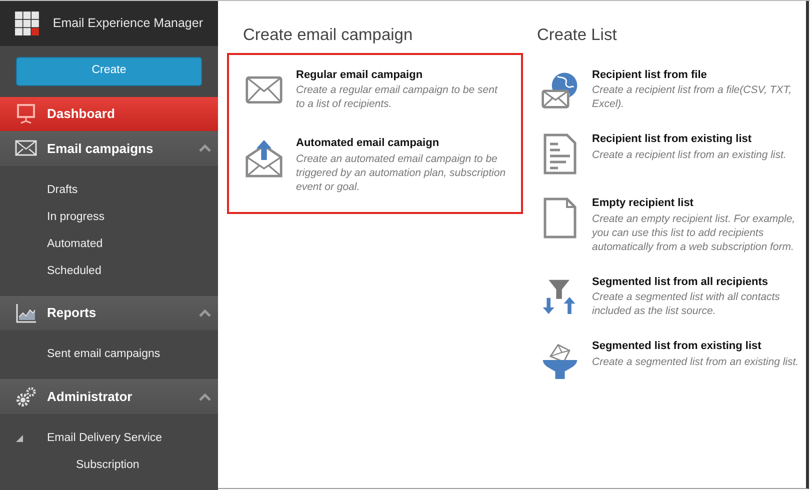 The height and width of the screenshot is (490, 810). What do you see at coordinates (690, 155) in the screenshot?
I see `option-description: Create a recipient list from an existing list.` at bounding box center [690, 155].